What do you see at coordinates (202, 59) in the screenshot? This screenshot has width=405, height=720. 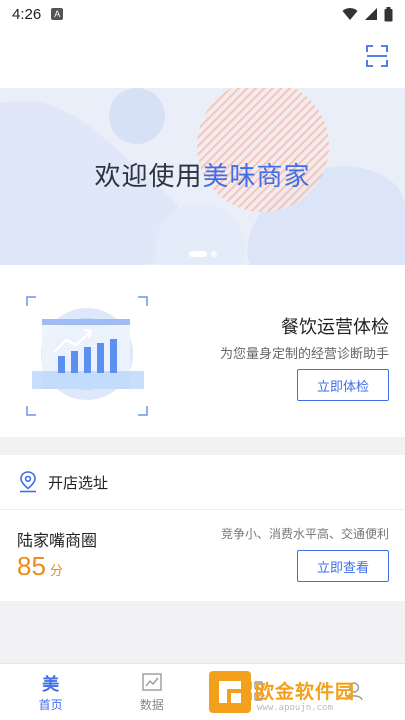 I see `top-bar` at bounding box center [202, 59].